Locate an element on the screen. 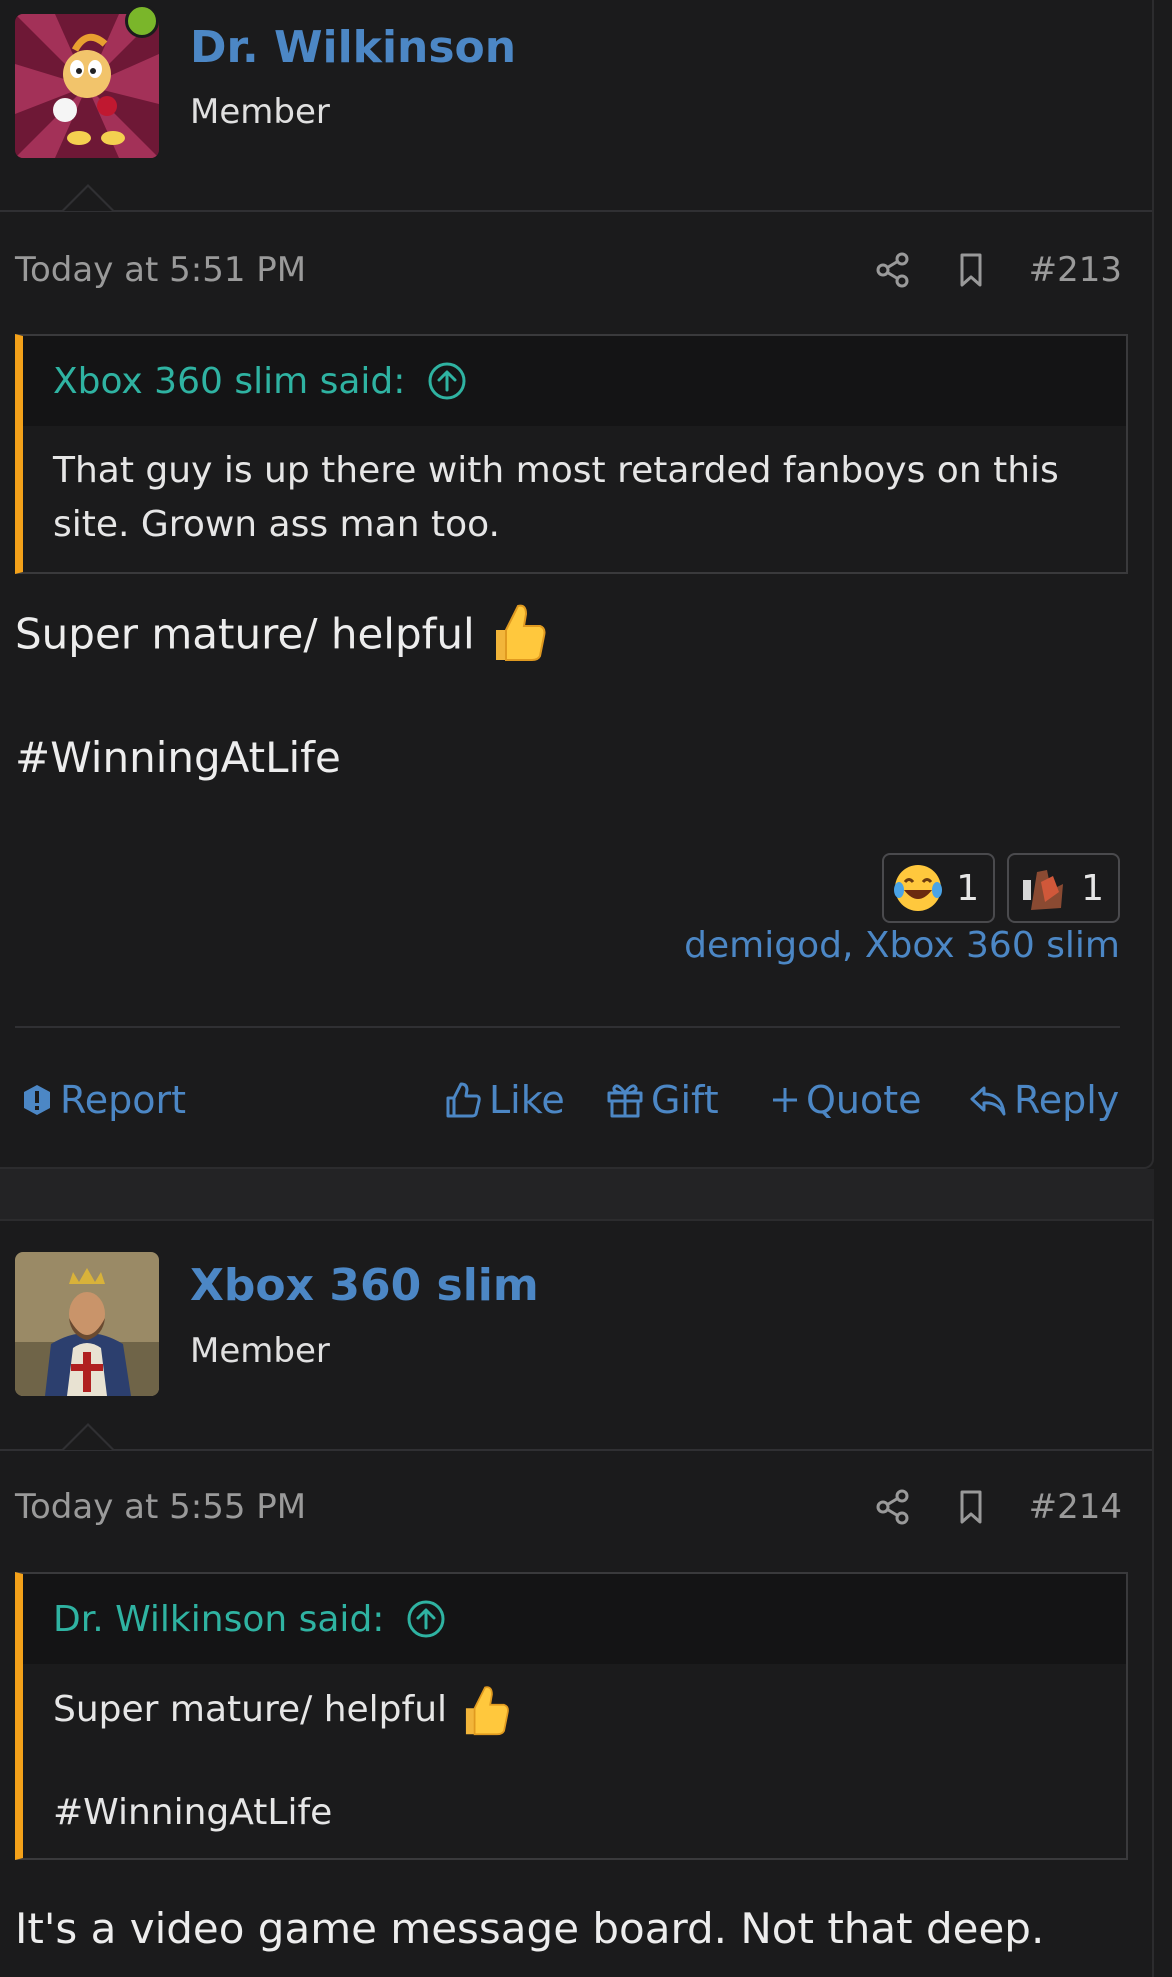 Image resolution: width=1172 pixels, height=1977 pixels. post-timestamp: Today at 5:51 PM is located at coordinates (425, 270).